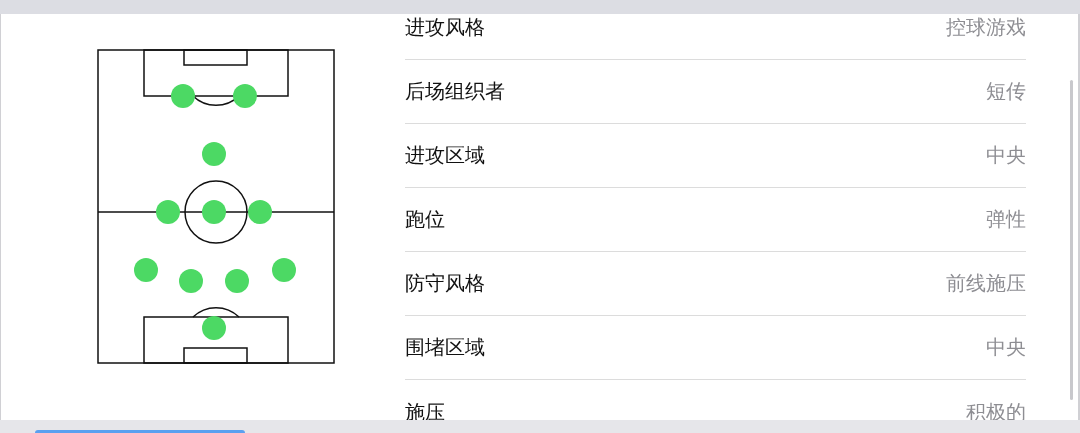 This screenshot has width=1080, height=433. What do you see at coordinates (986, 27) in the screenshot?
I see `tactic-value: 控球游戏` at bounding box center [986, 27].